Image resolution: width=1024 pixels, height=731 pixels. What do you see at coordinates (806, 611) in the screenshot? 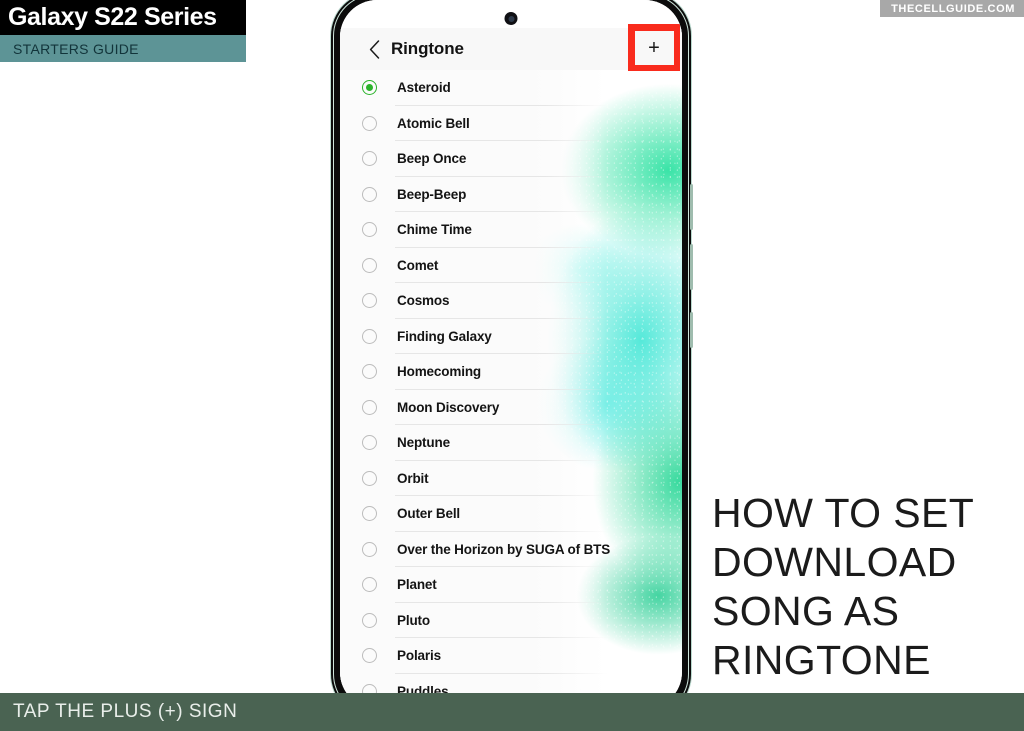
I see `headline-line-3: SONG AS` at bounding box center [806, 611].